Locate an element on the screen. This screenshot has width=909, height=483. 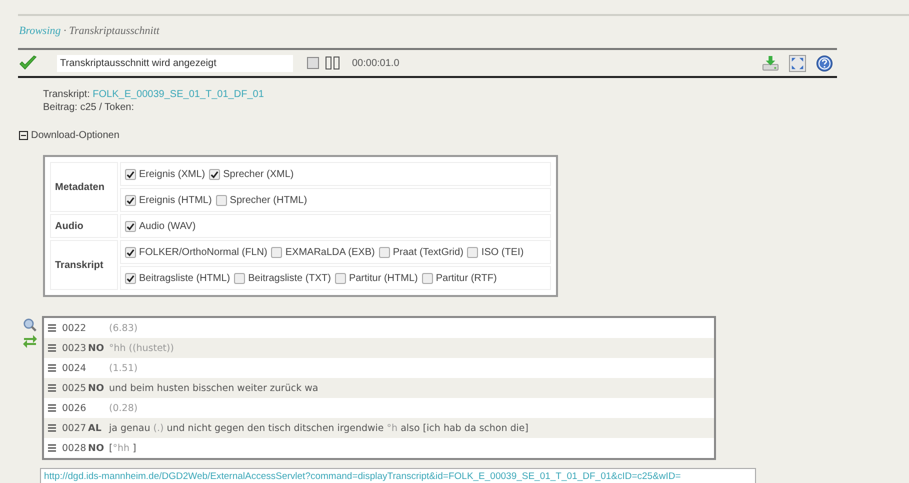
stop-button is located at coordinates (313, 63).